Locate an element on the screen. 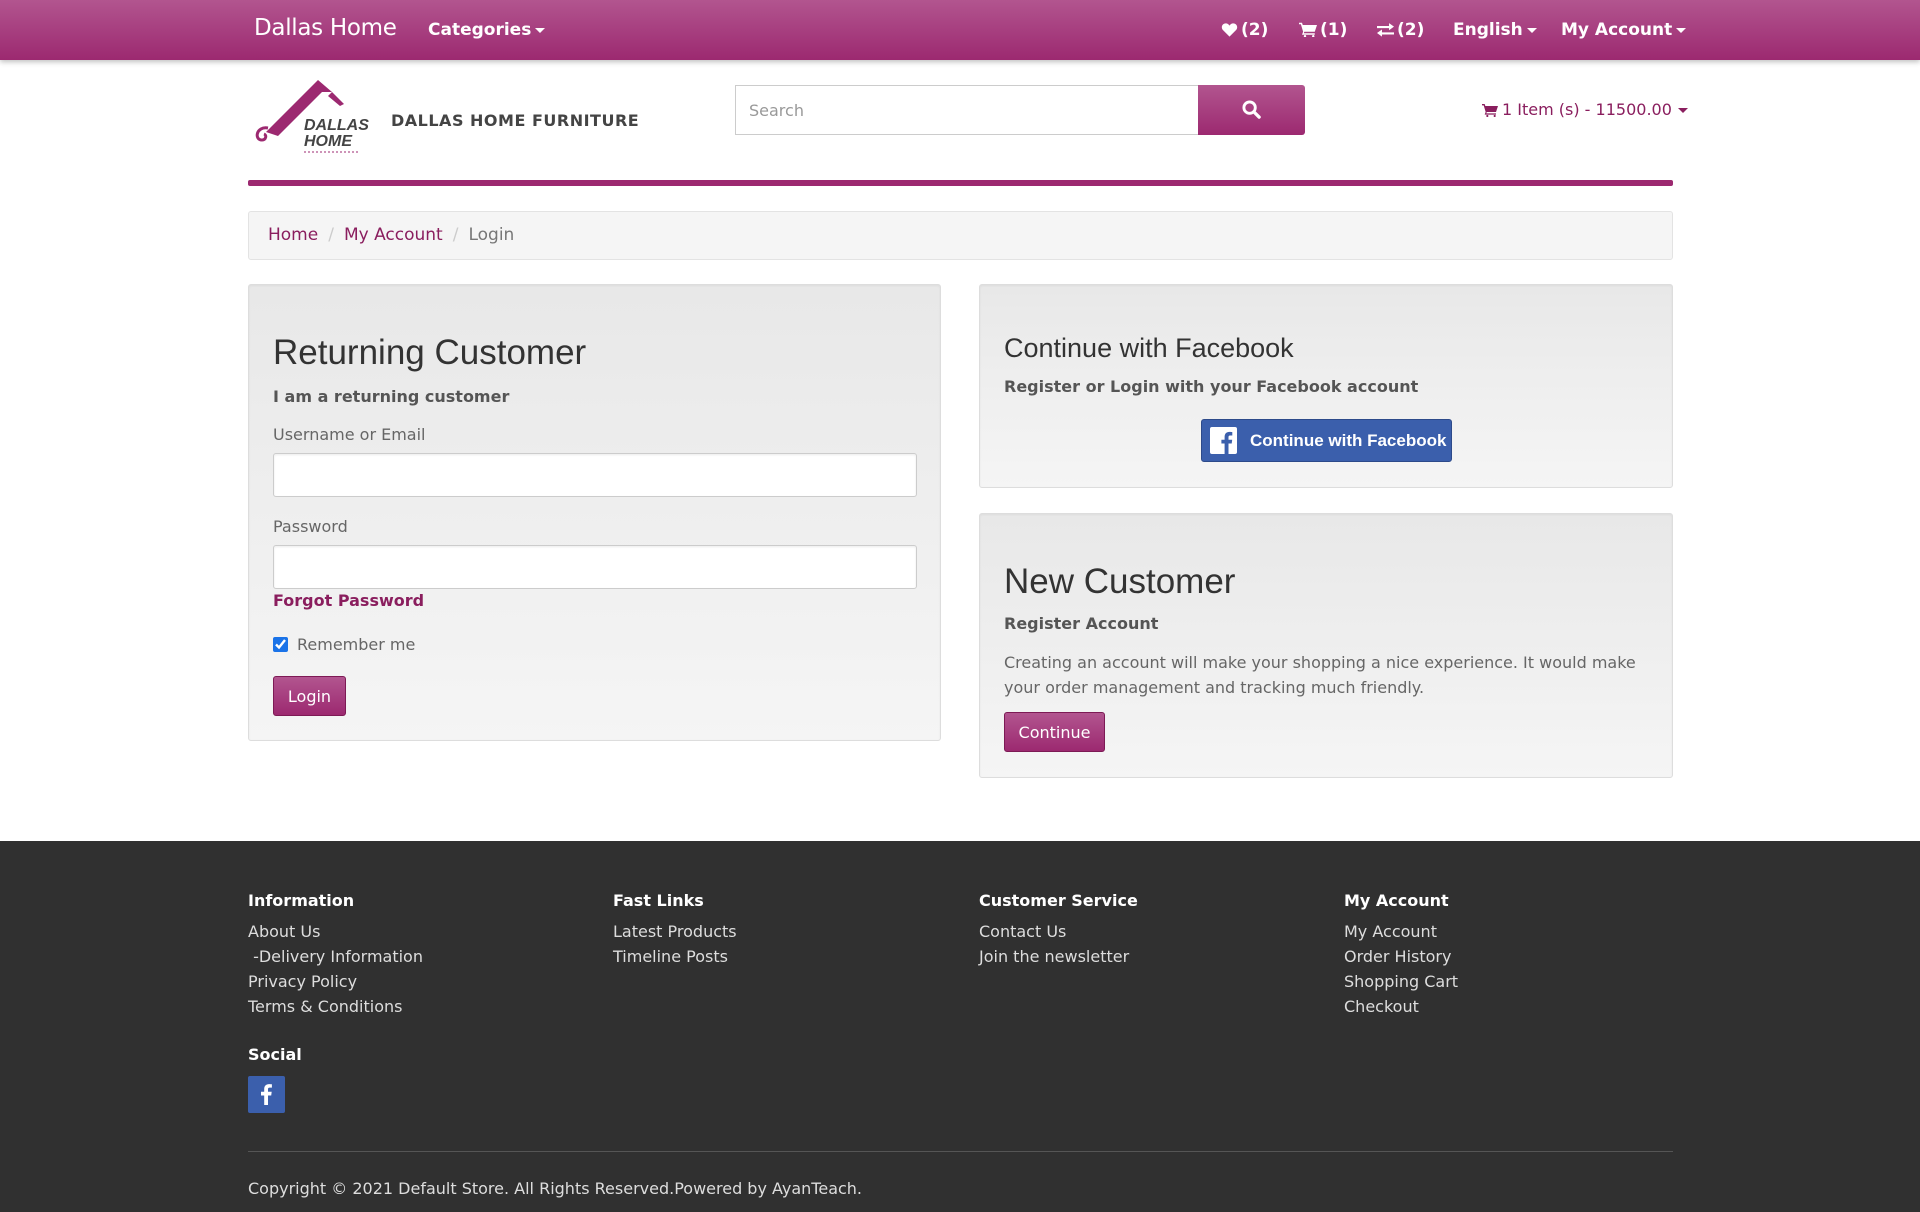  footer-heading-fast-links: Fast Links is located at coordinates (658, 900).